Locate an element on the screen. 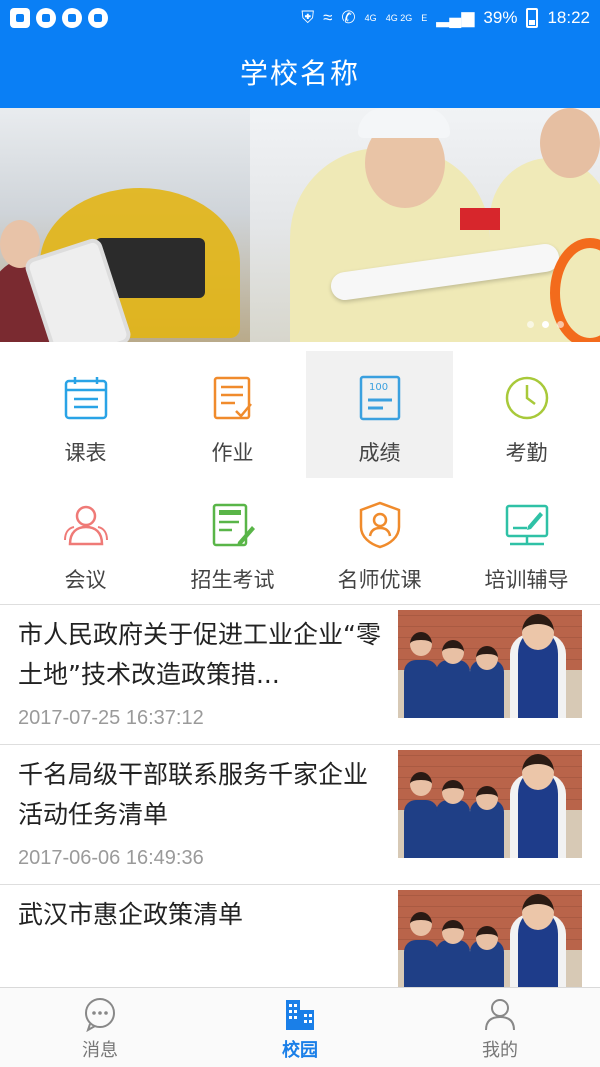  clock-icon is located at coordinates (526, 398).